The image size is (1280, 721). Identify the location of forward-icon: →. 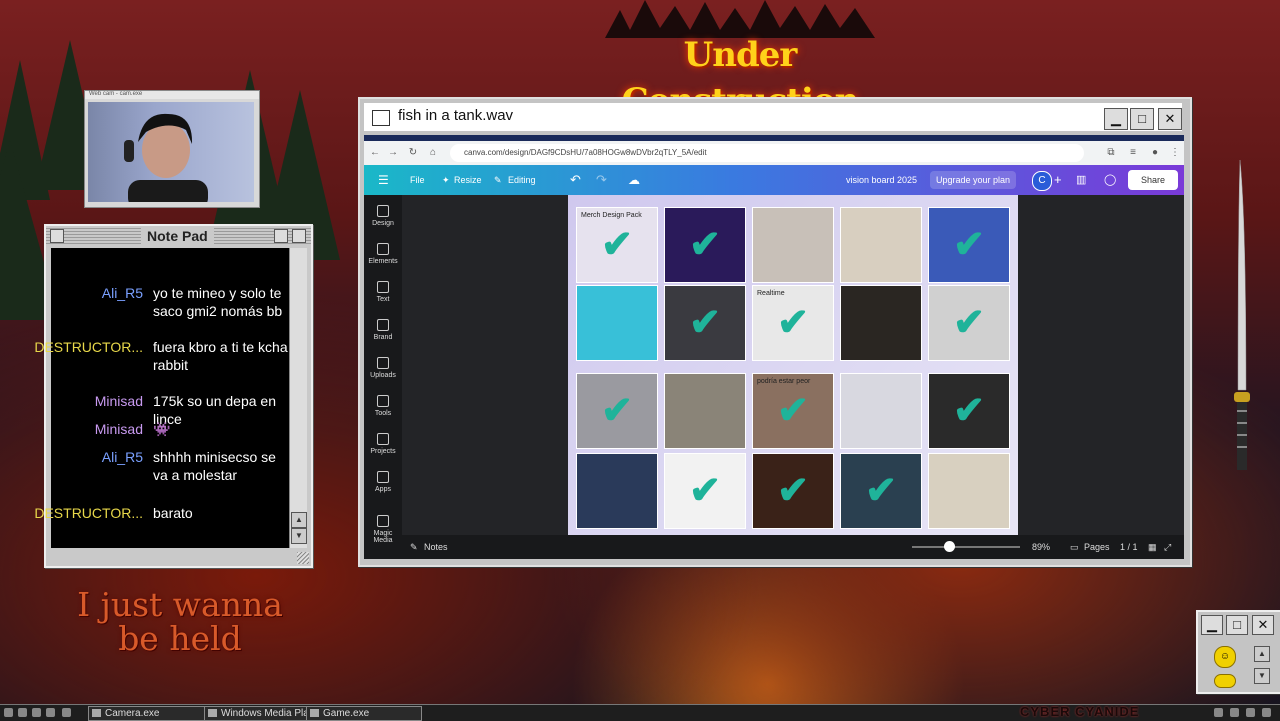
(393, 153).